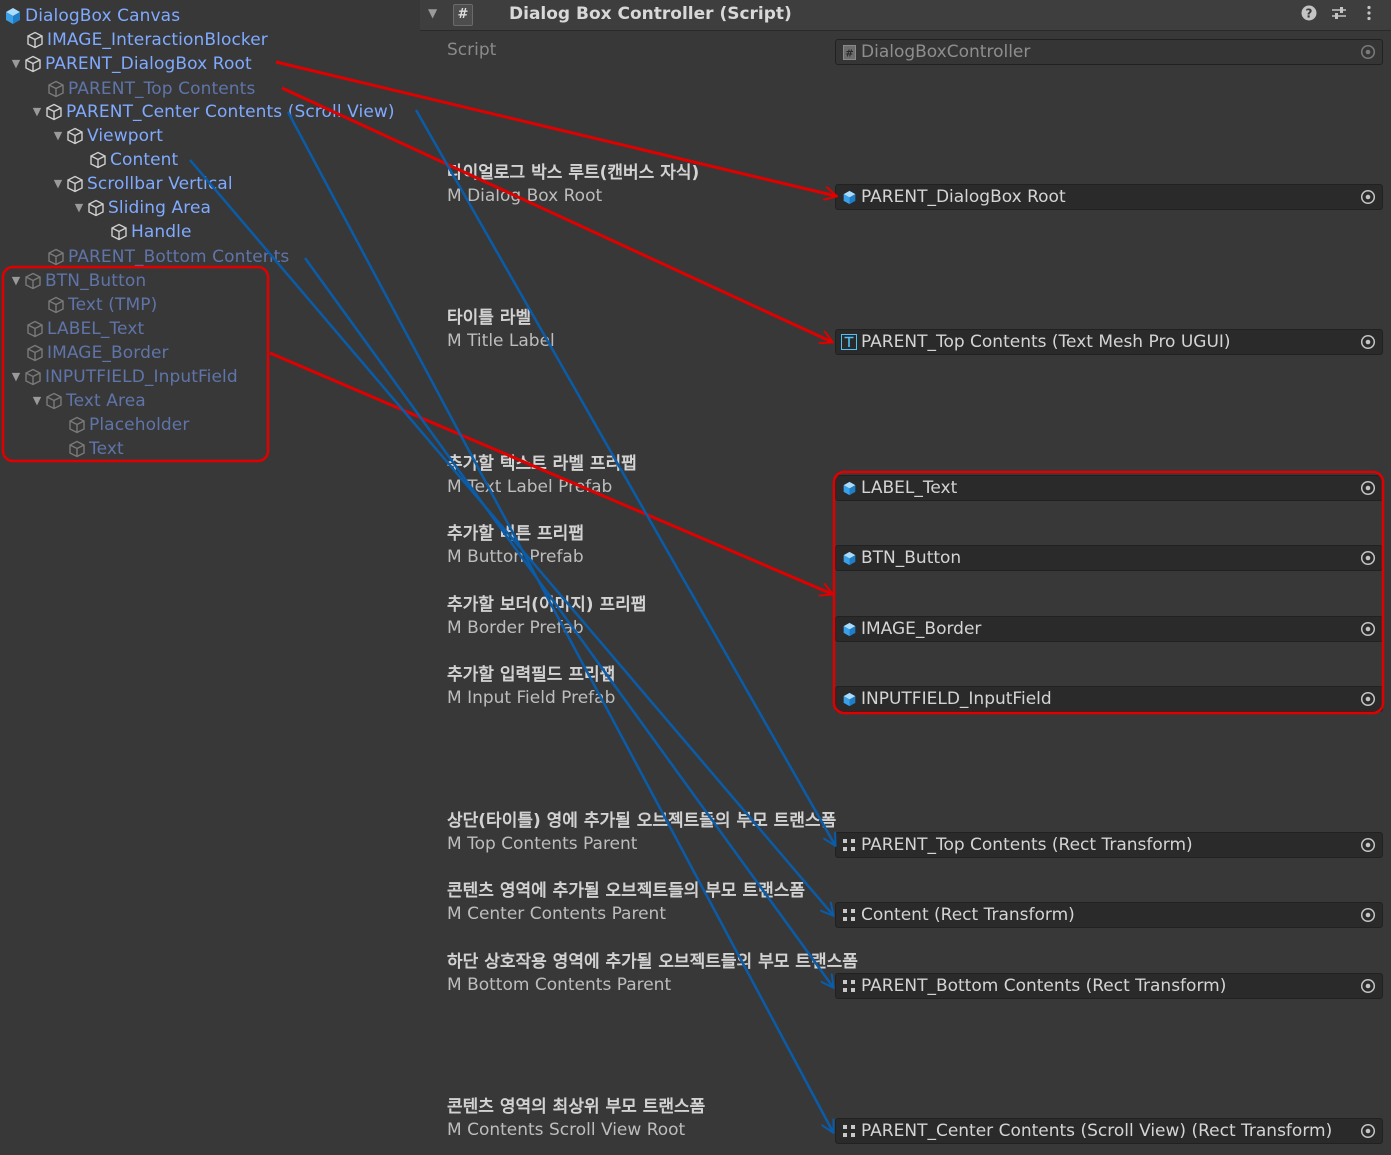 The width and height of the screenshot is (1391, 1155). I want to click on hierarchy-item-dialogbox-canvas: DialogBox Canvas, so click(92, 16).